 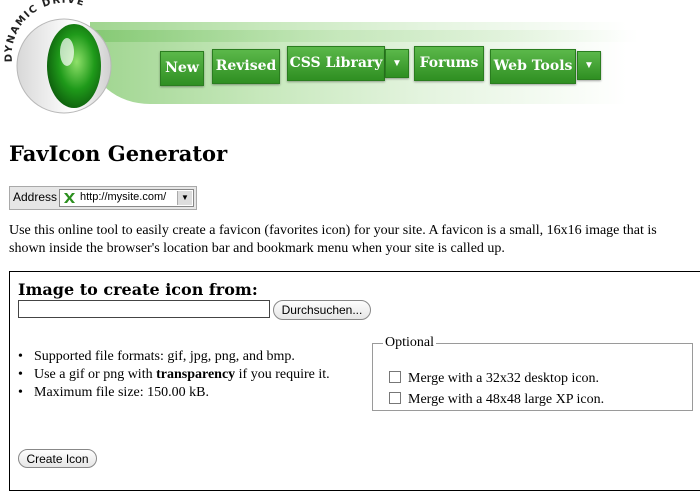 What do you see at coordinates (138, 289) in the screenshot?
I see `form-title: Image to create icon from:` at bounding box center [138, 289].